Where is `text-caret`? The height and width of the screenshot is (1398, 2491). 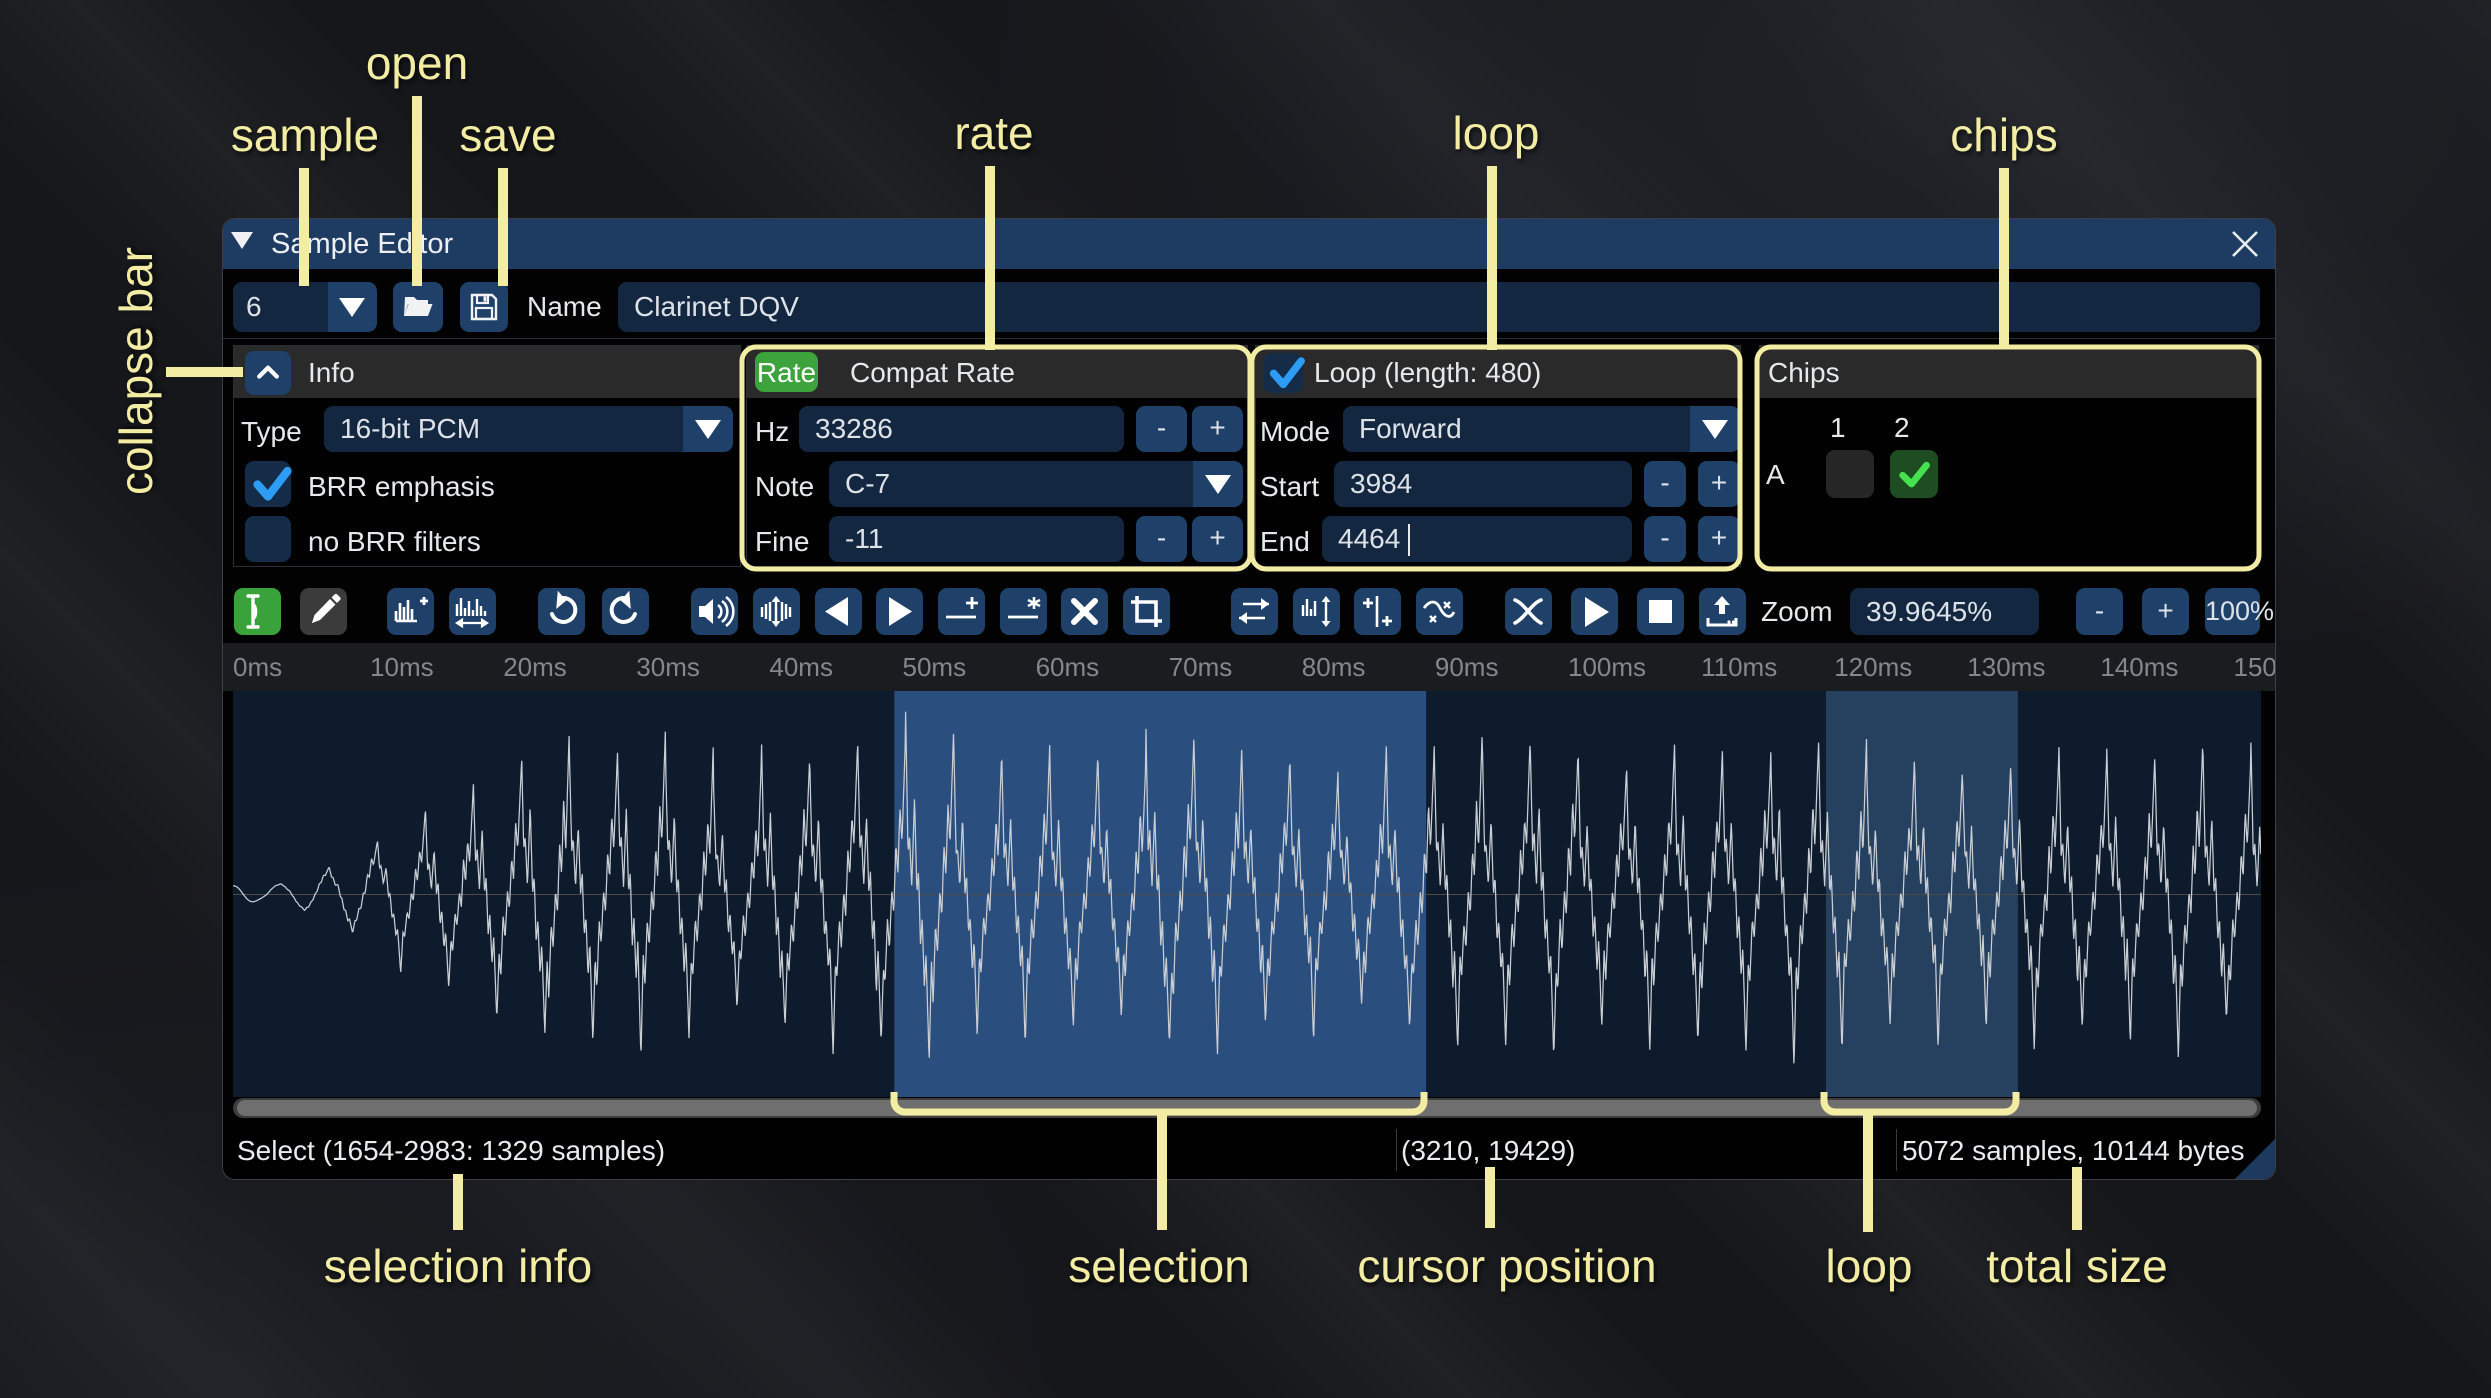
text-caret is located at coordinates (1409, 540).